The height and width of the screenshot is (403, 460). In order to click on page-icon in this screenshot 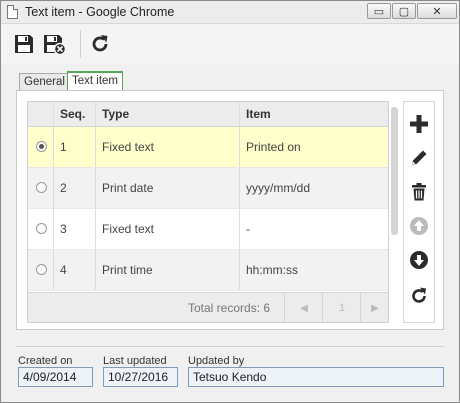, I will do `click(12, 12)`.